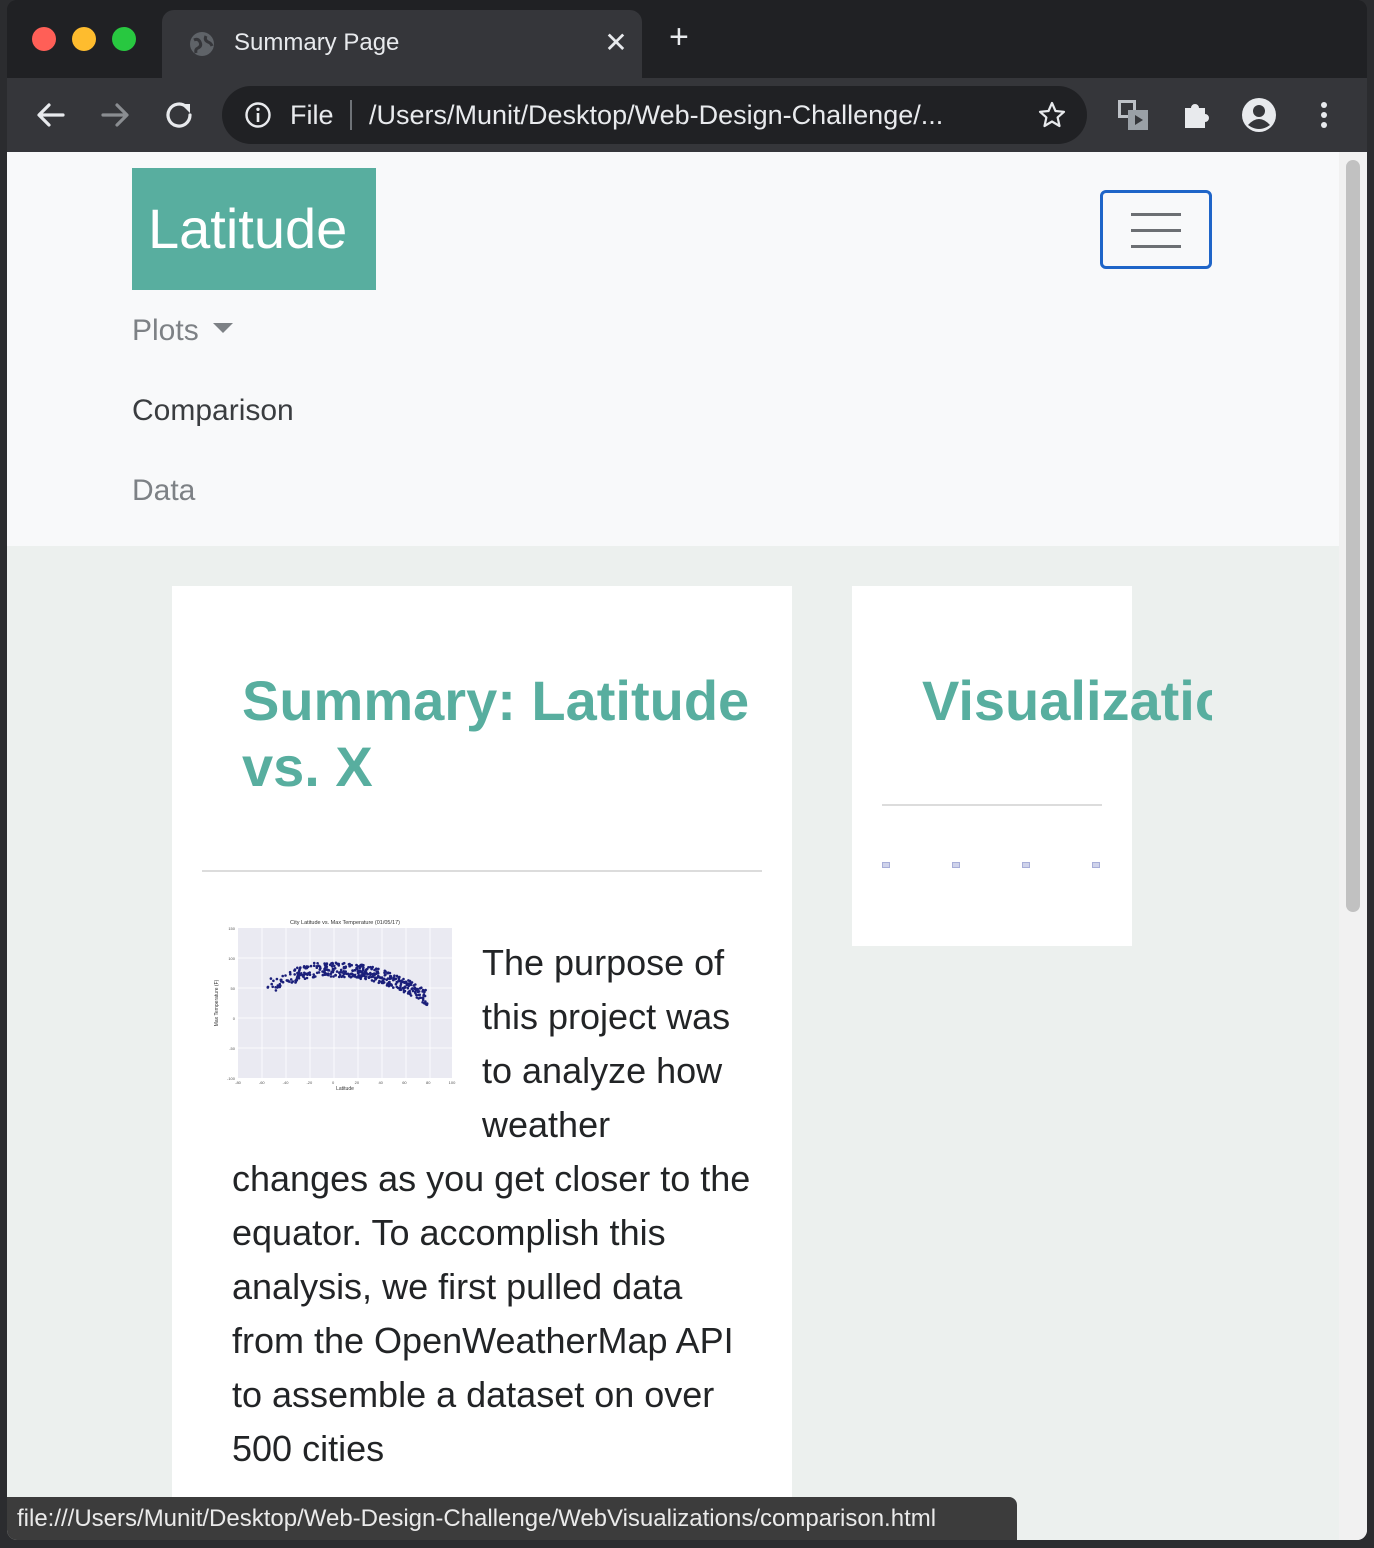 The width and height of the screenshot is (1374, 1548). Describe the element at coordinates (1196, 115) in the screenshot. I see `puzzle-extensions-icon` at that location.